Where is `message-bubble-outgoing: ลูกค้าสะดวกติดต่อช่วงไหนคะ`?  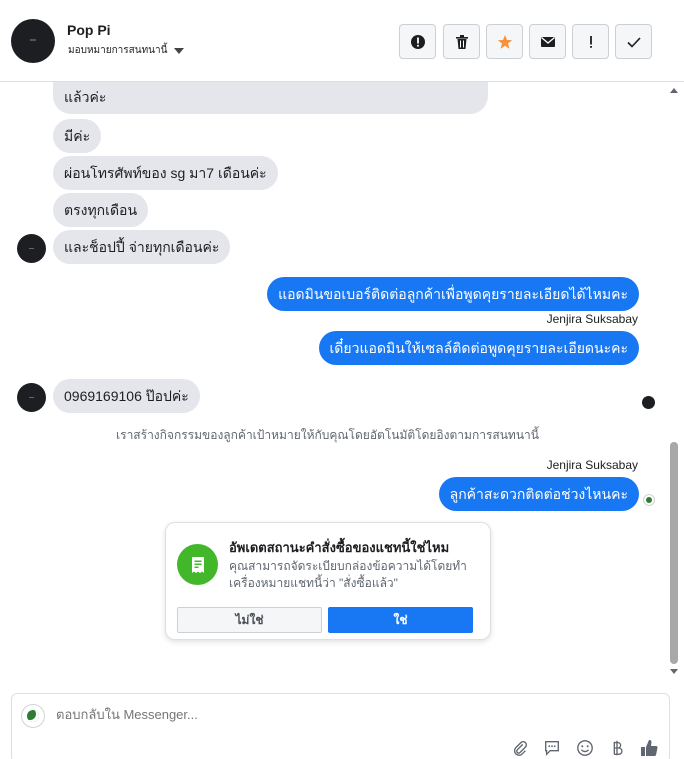
message-bubble-outgoing: ลูกค้าสะดวกติดต่อช่วงไหนคะ is located at coordinates (538, 494).